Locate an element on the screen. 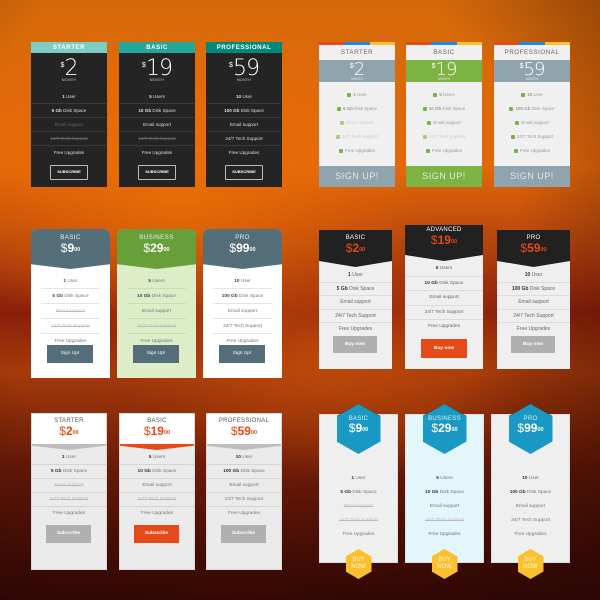 The image size is (600, 600). plan-price: $9900 is located at coordinates (242, 248).